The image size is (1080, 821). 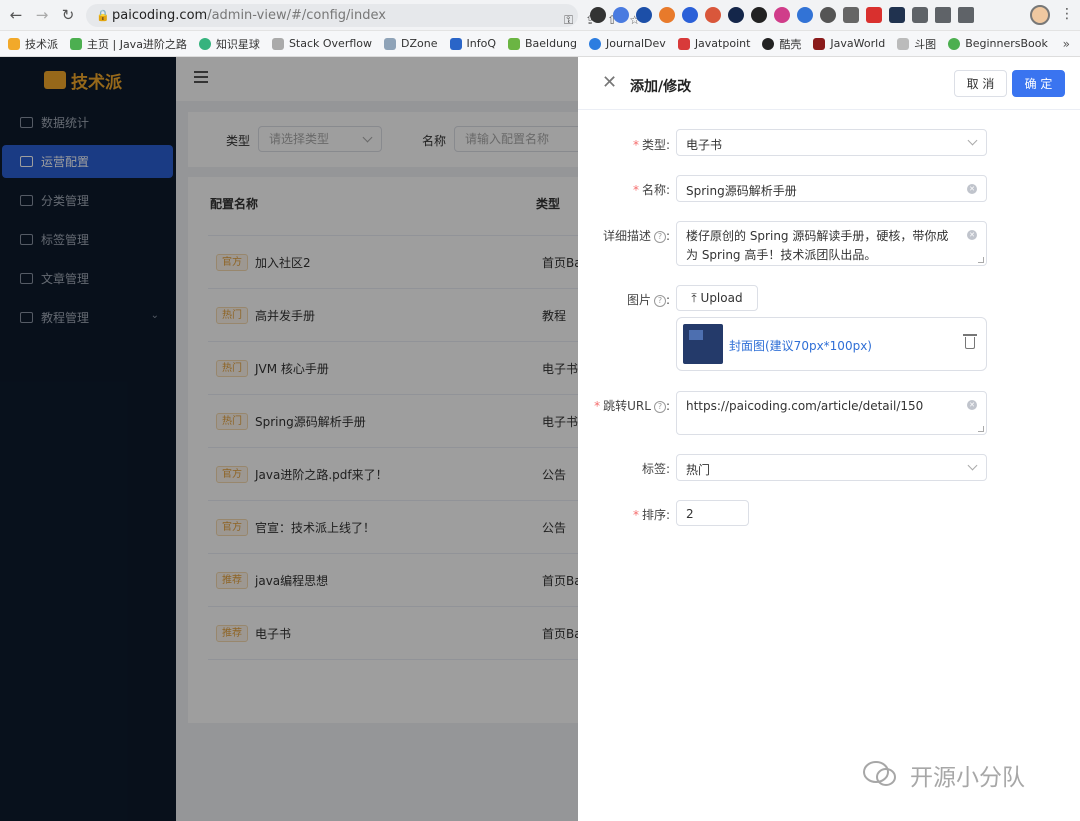 I want to click on bookmark-item: 知识星球, so click(x=229, y=44).